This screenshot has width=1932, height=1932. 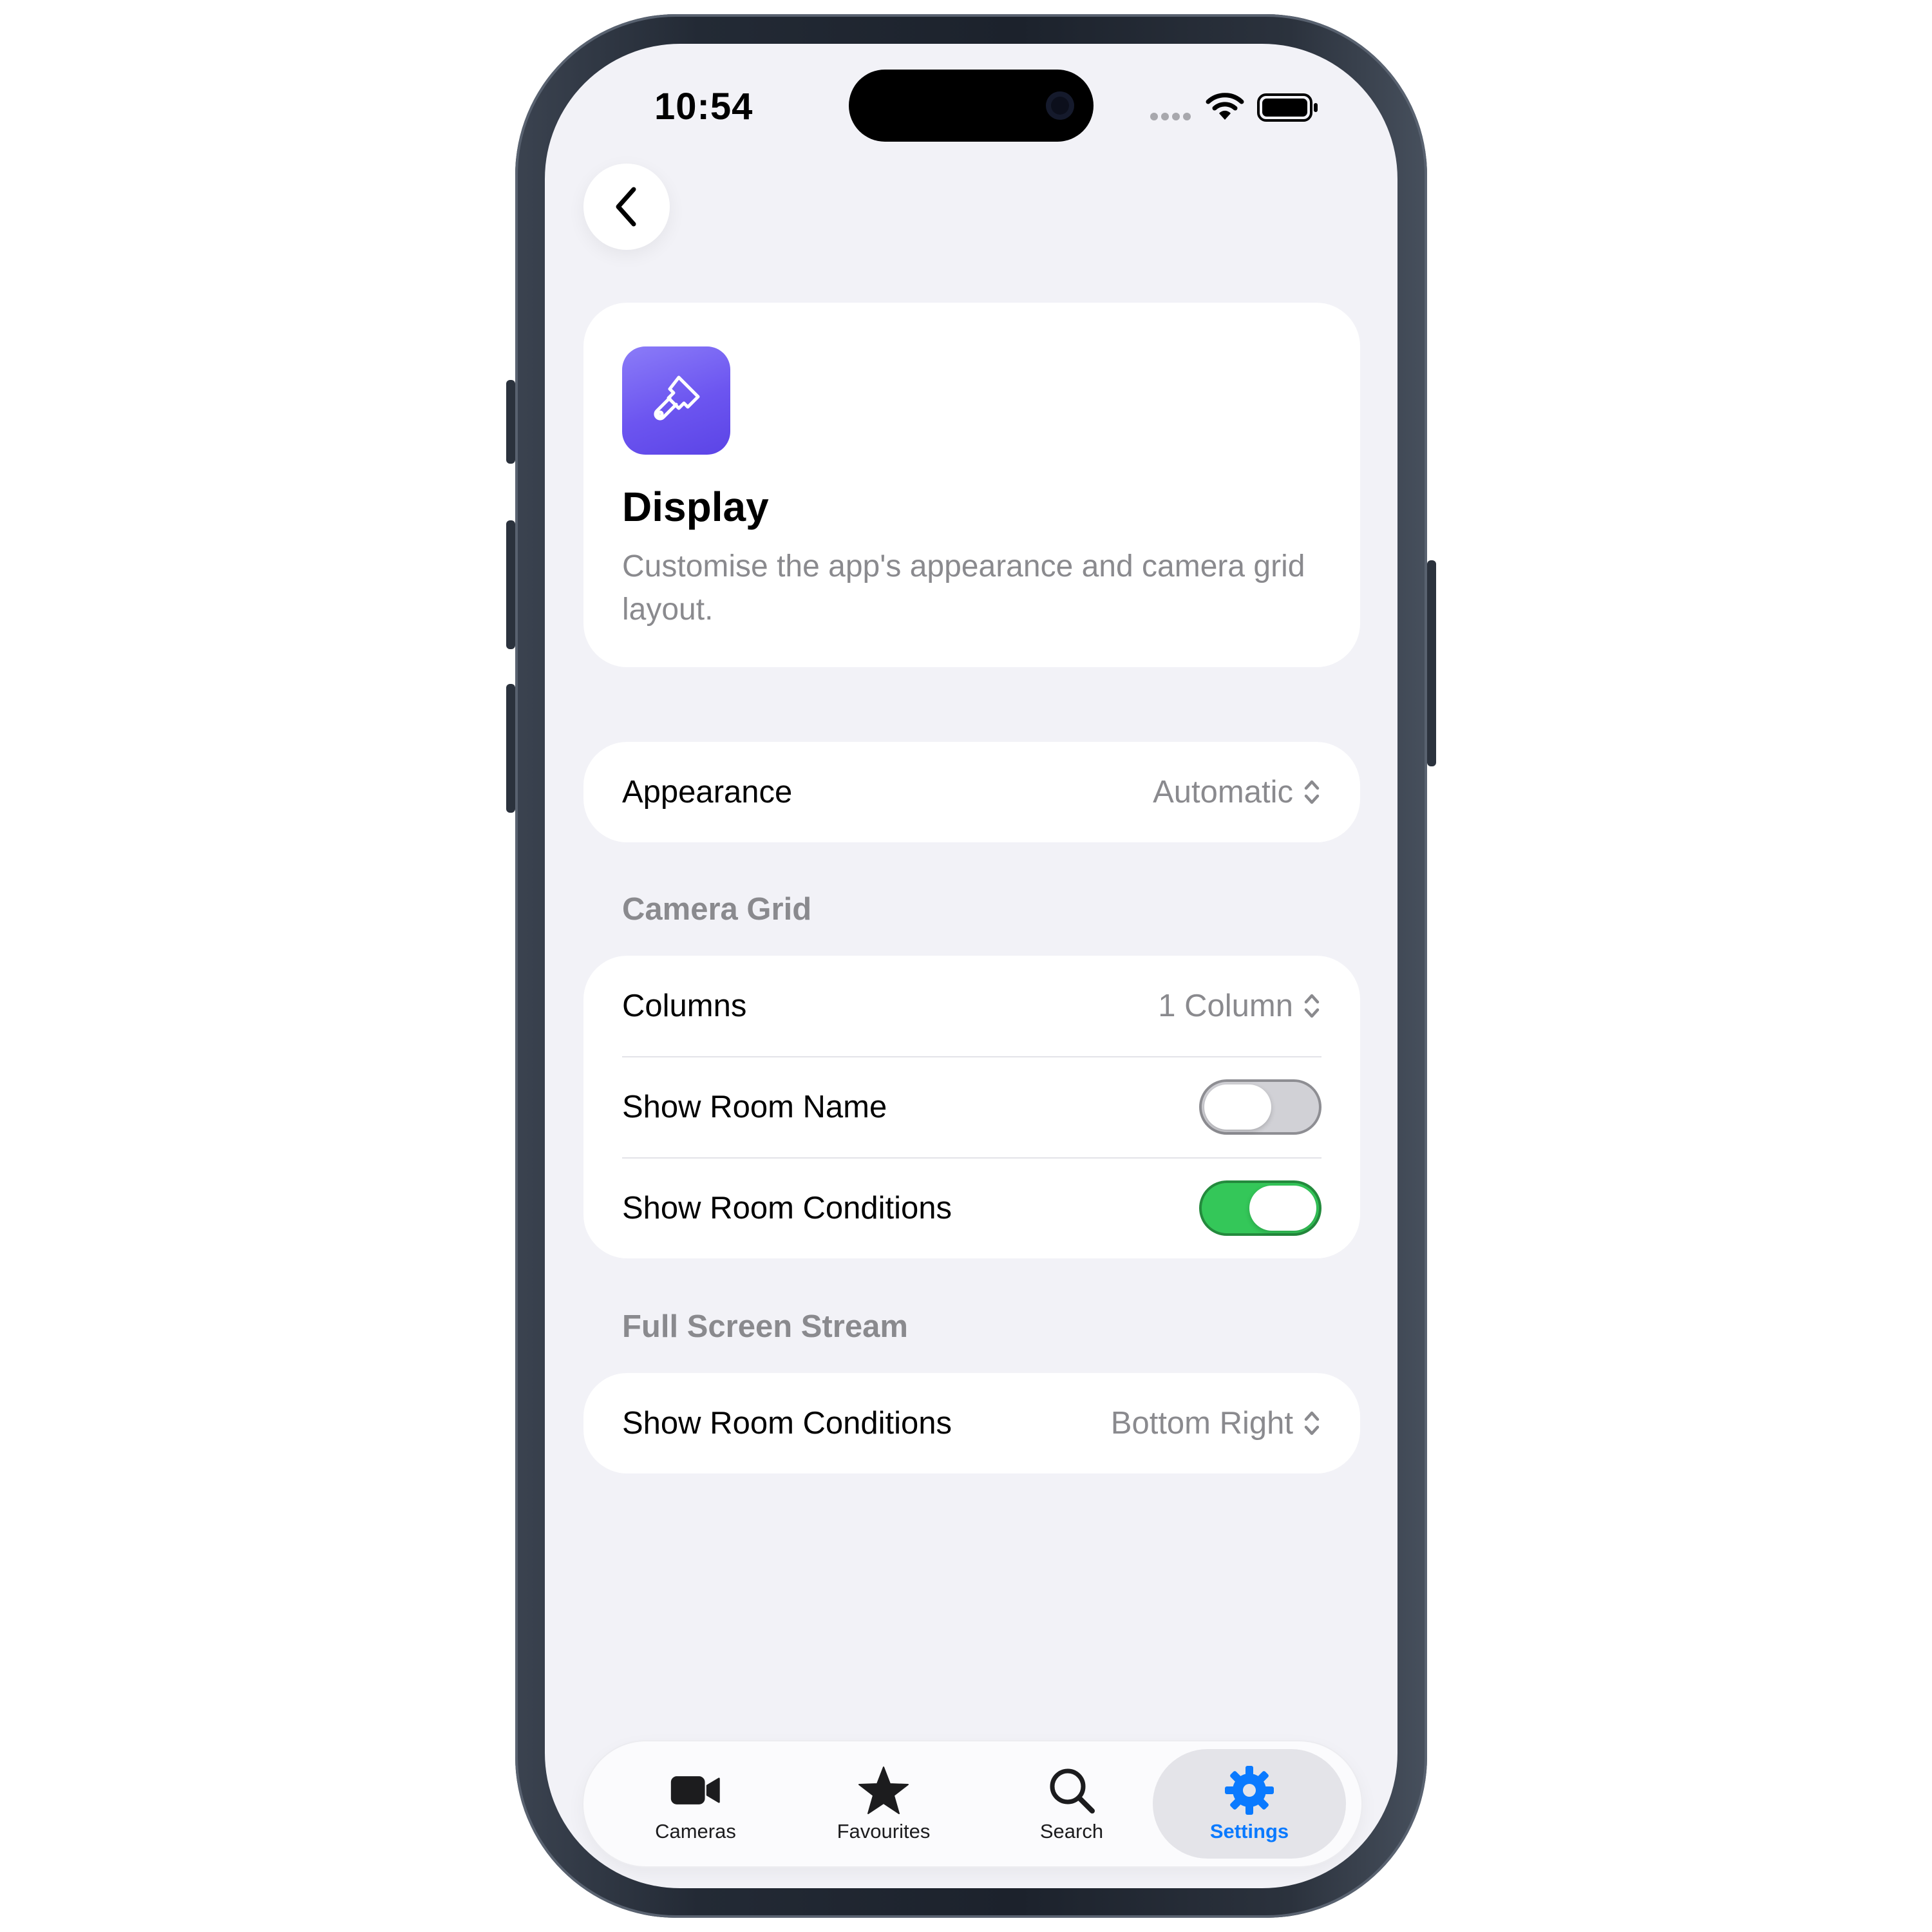 I want to click on back-button, so click(x=626, y=207).